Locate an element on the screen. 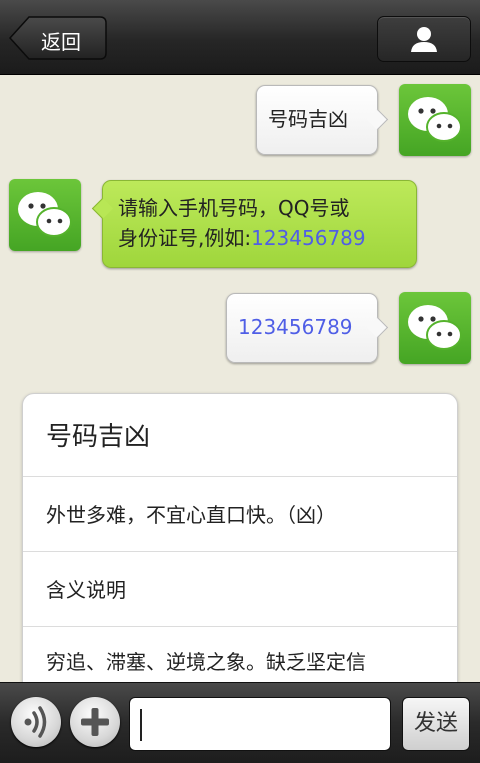 This screenshot has width=480, height=763. add-button is located at coordinates (95, 722).